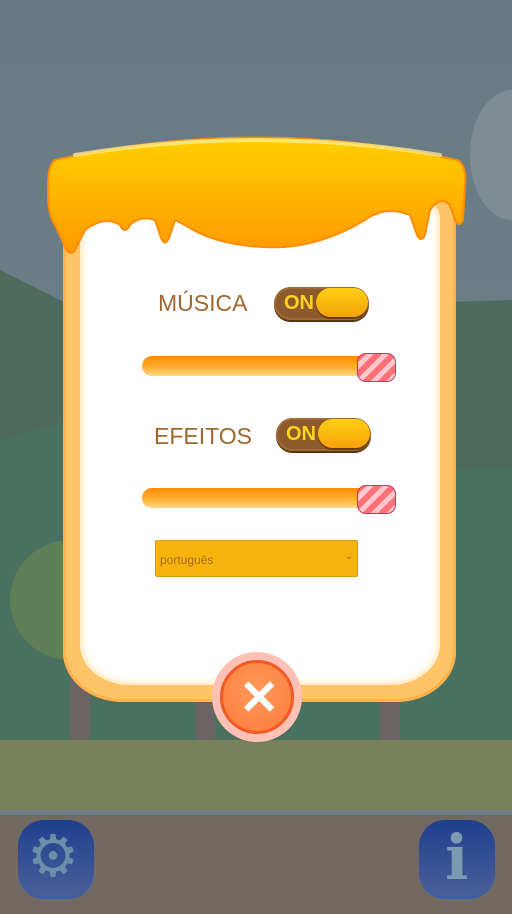 The height and width of the screenshot is (914, 512). I want to click on effects-toggle-knob, so click(344, 433).